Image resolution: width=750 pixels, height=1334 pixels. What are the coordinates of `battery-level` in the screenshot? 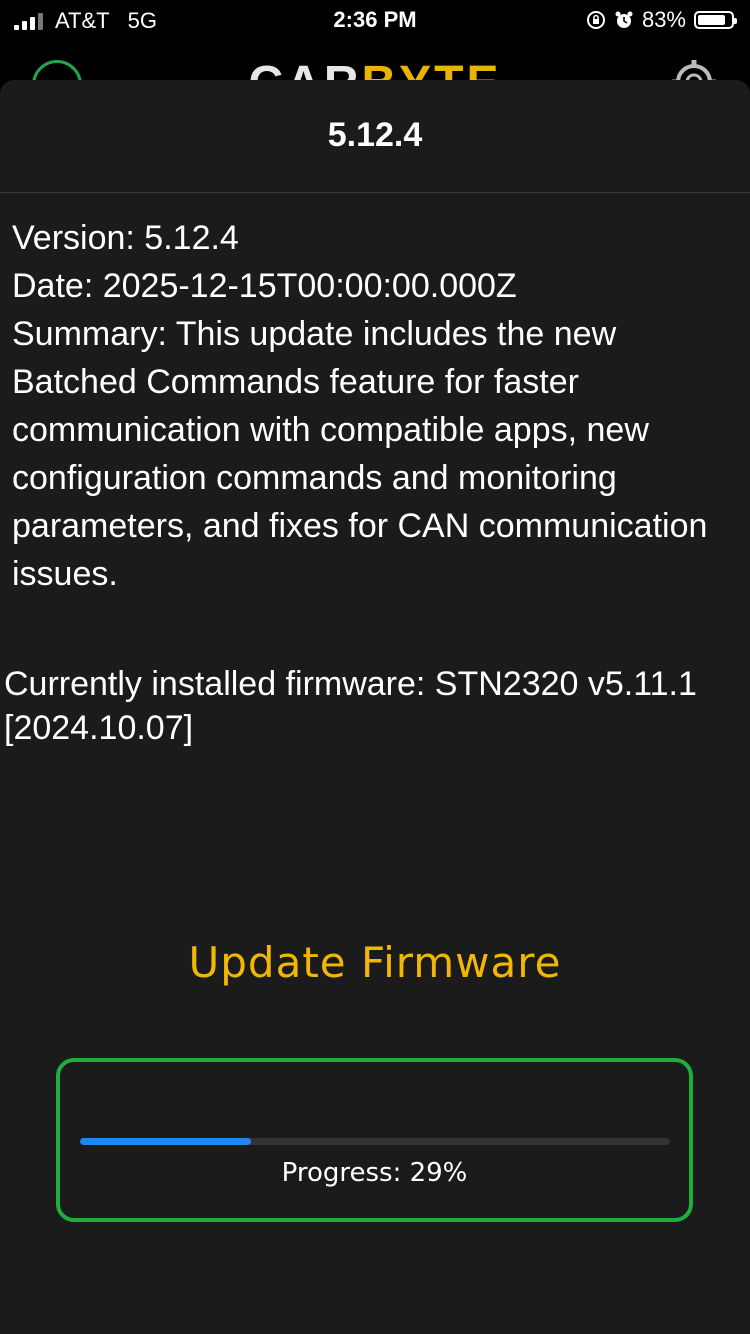 It's located at (711, 20).